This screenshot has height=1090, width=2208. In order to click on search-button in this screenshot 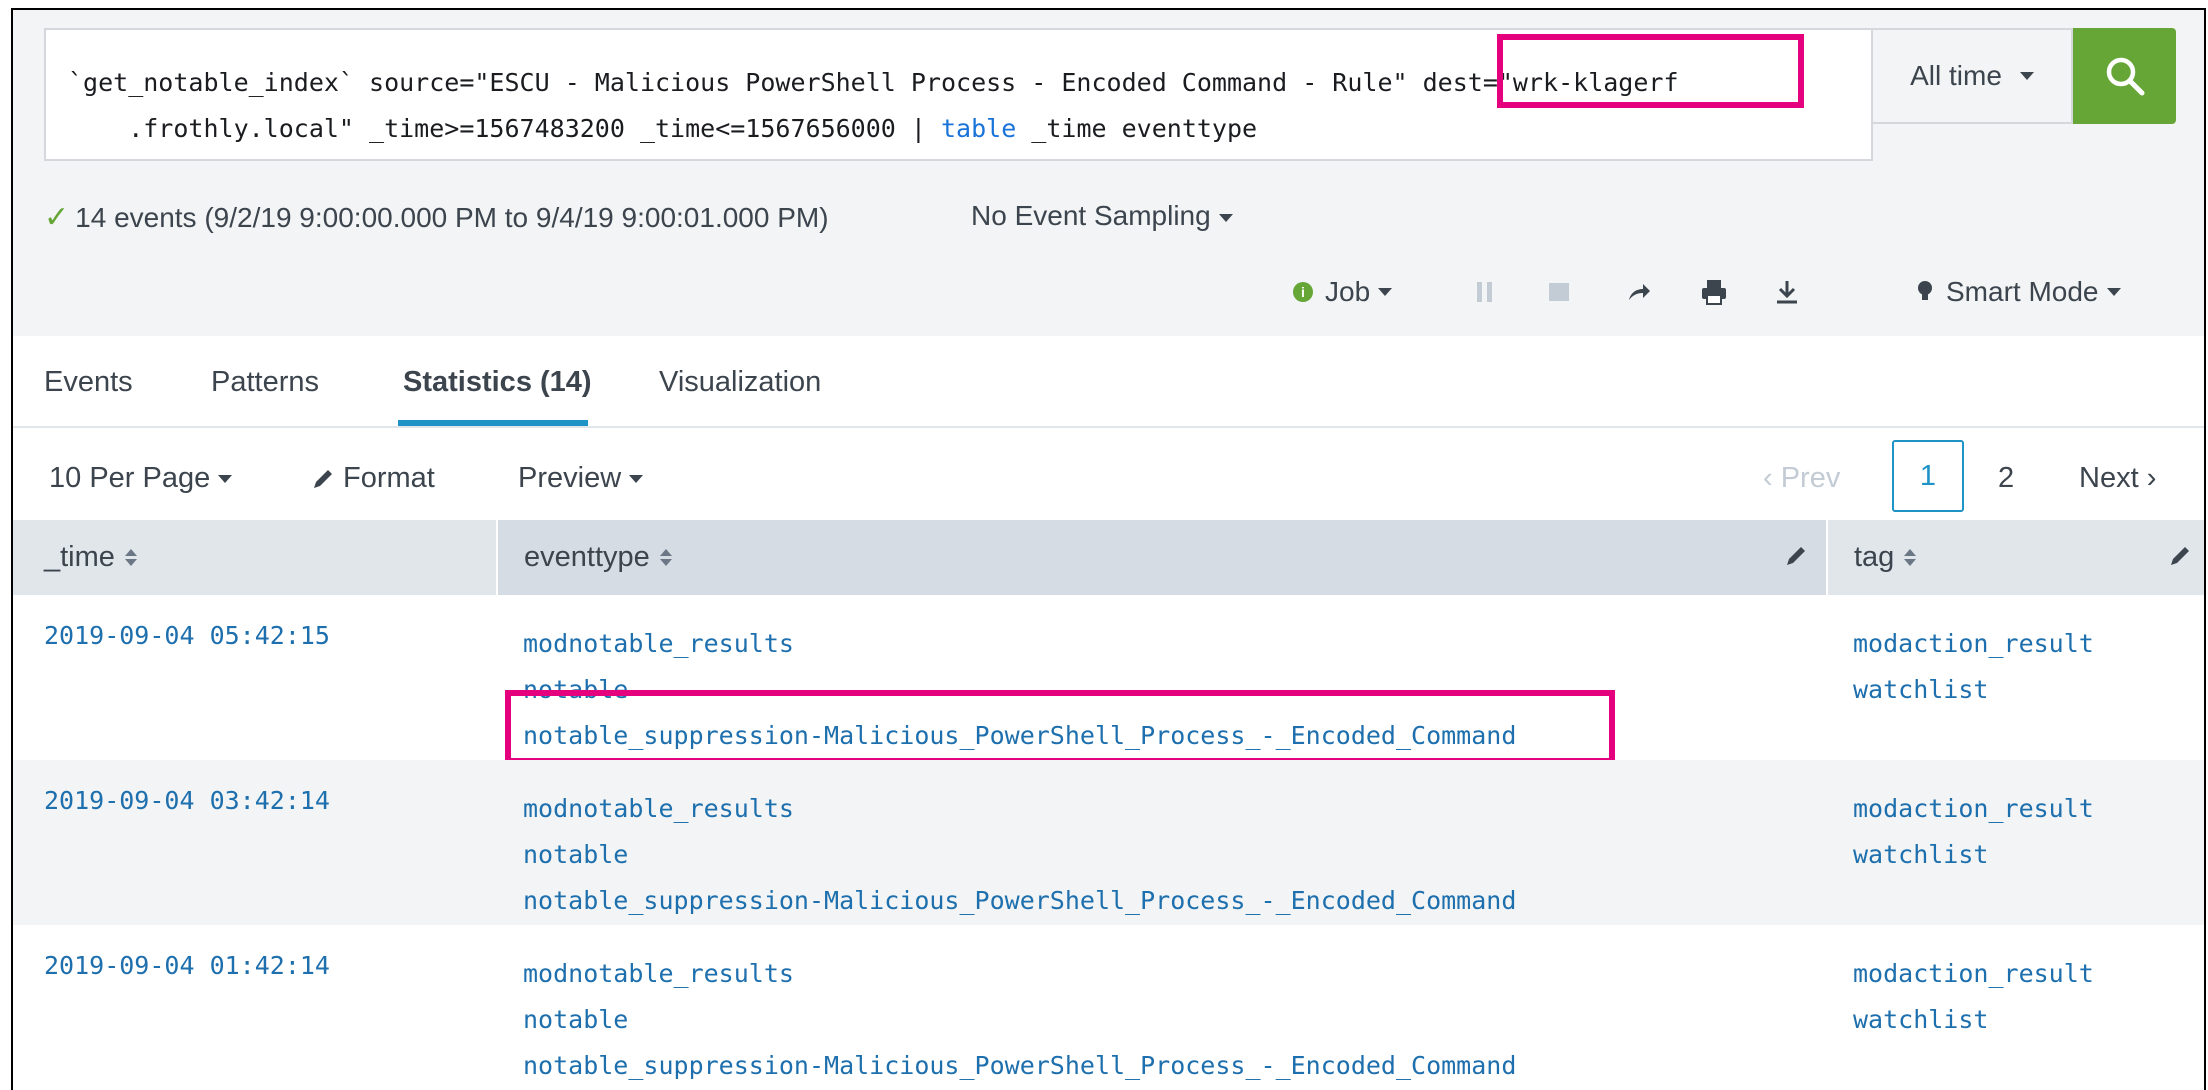, I will do `click(2124, 76)`.